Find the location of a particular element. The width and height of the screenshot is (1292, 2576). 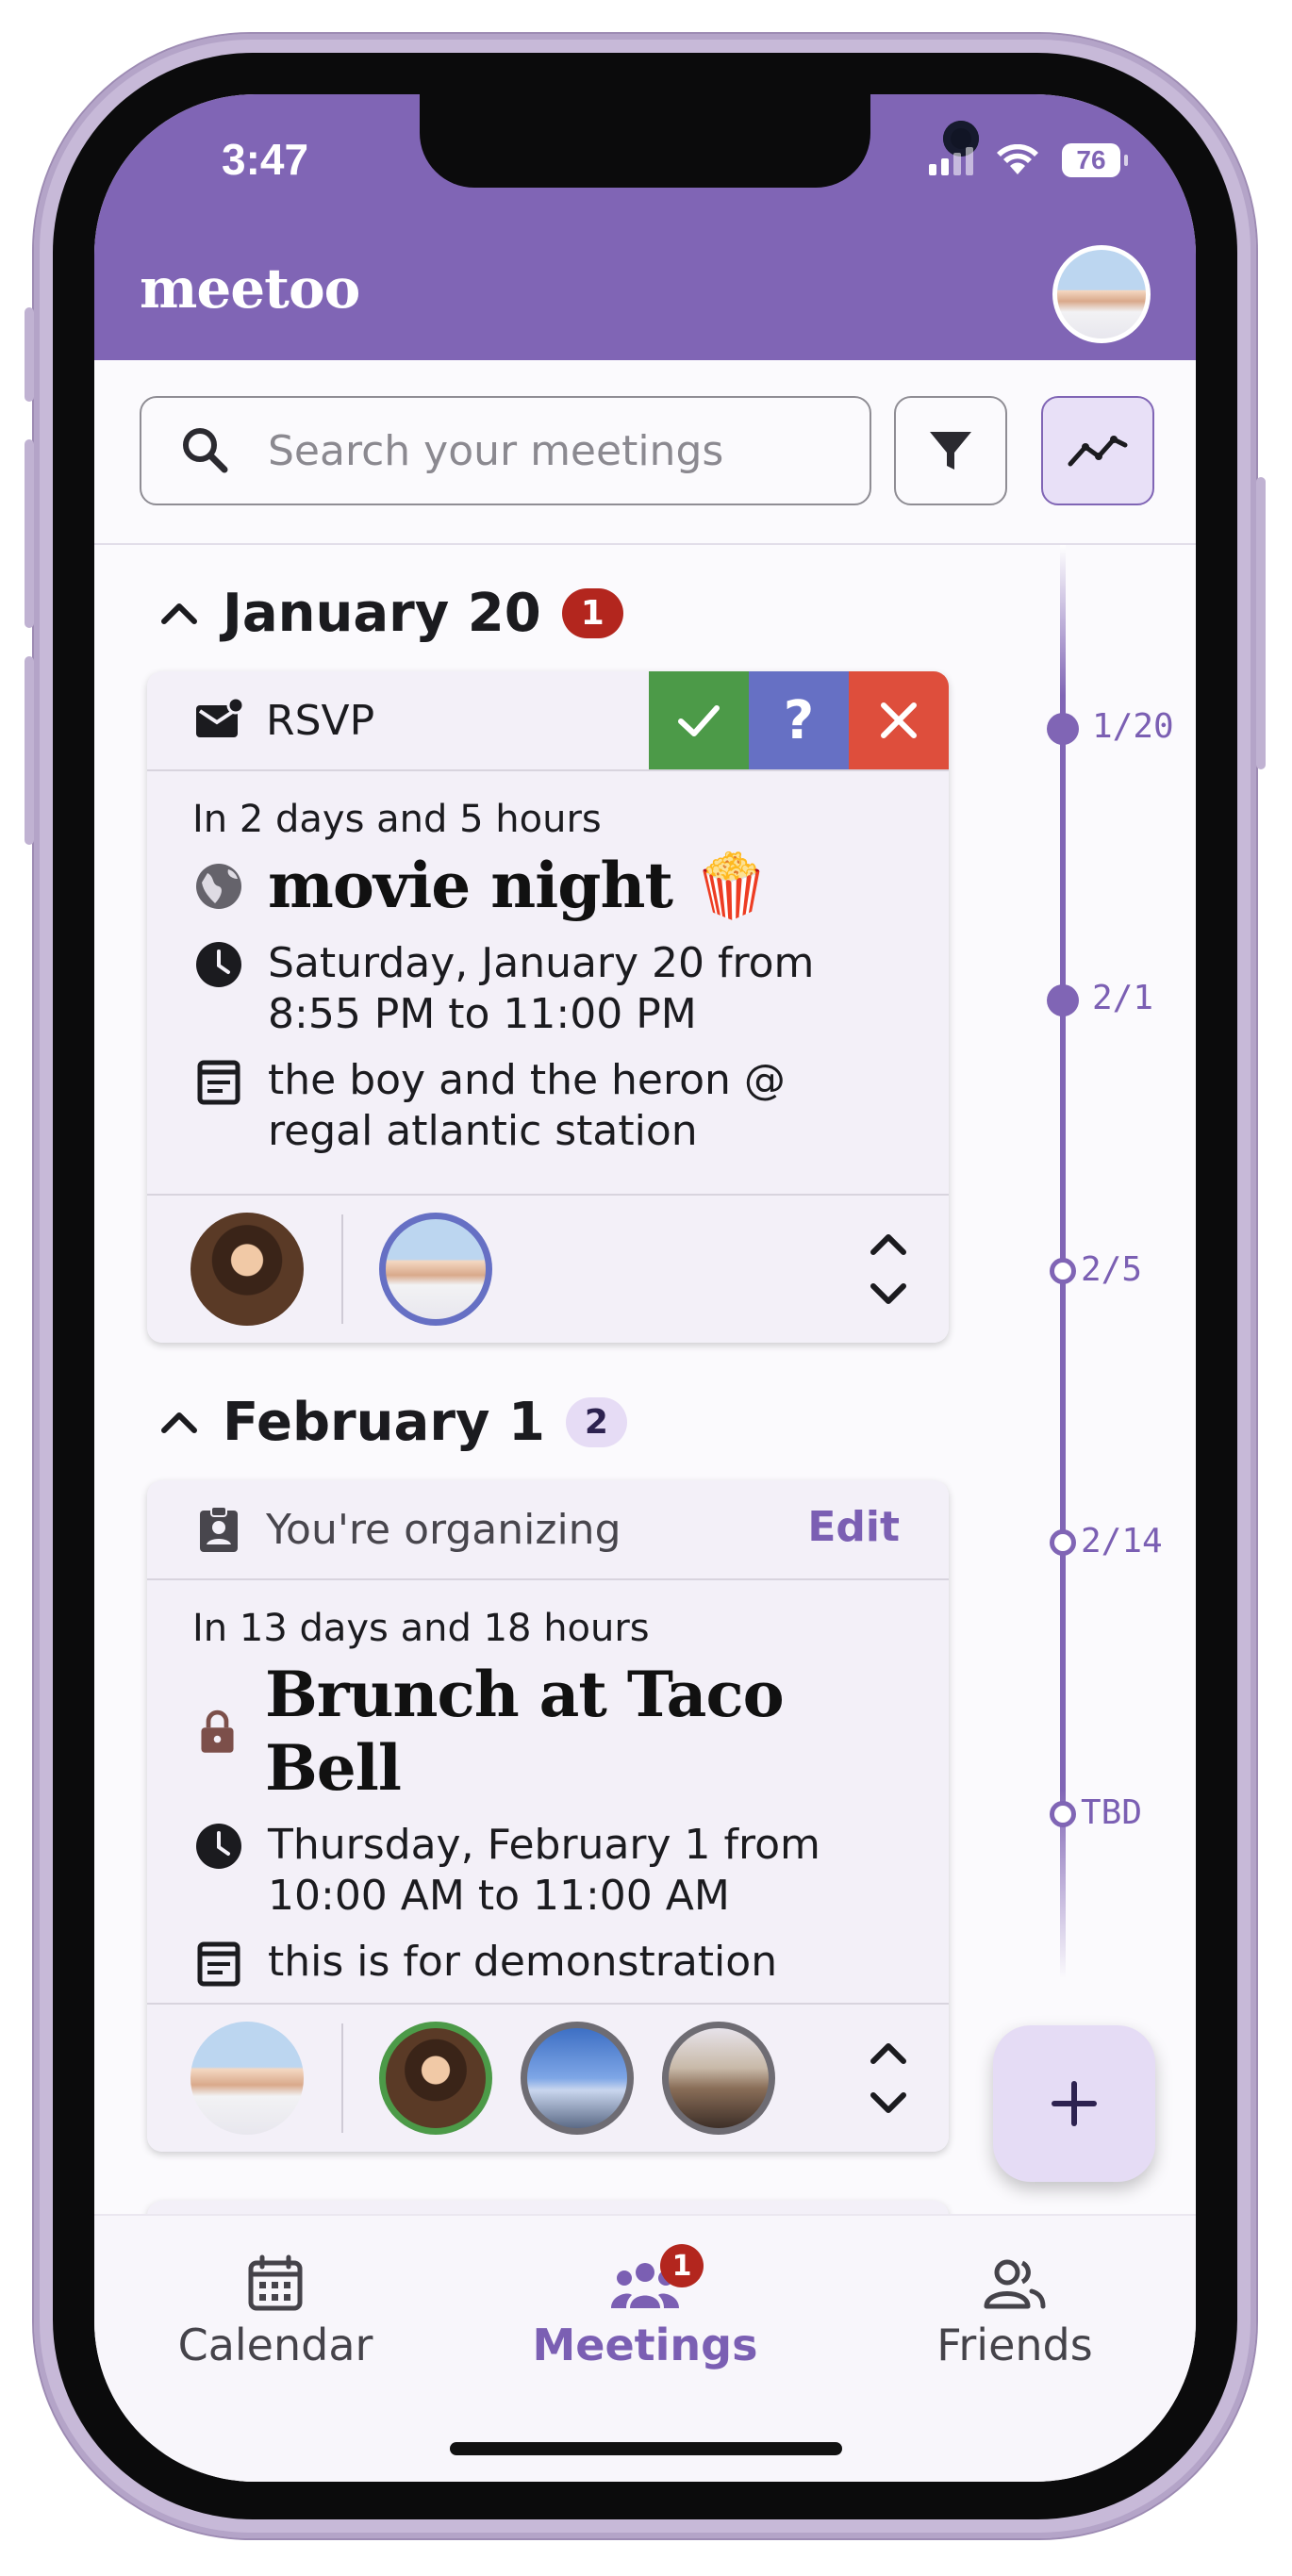

day-header-february-1: February 1 2 is located at coordinates (392, 1422).